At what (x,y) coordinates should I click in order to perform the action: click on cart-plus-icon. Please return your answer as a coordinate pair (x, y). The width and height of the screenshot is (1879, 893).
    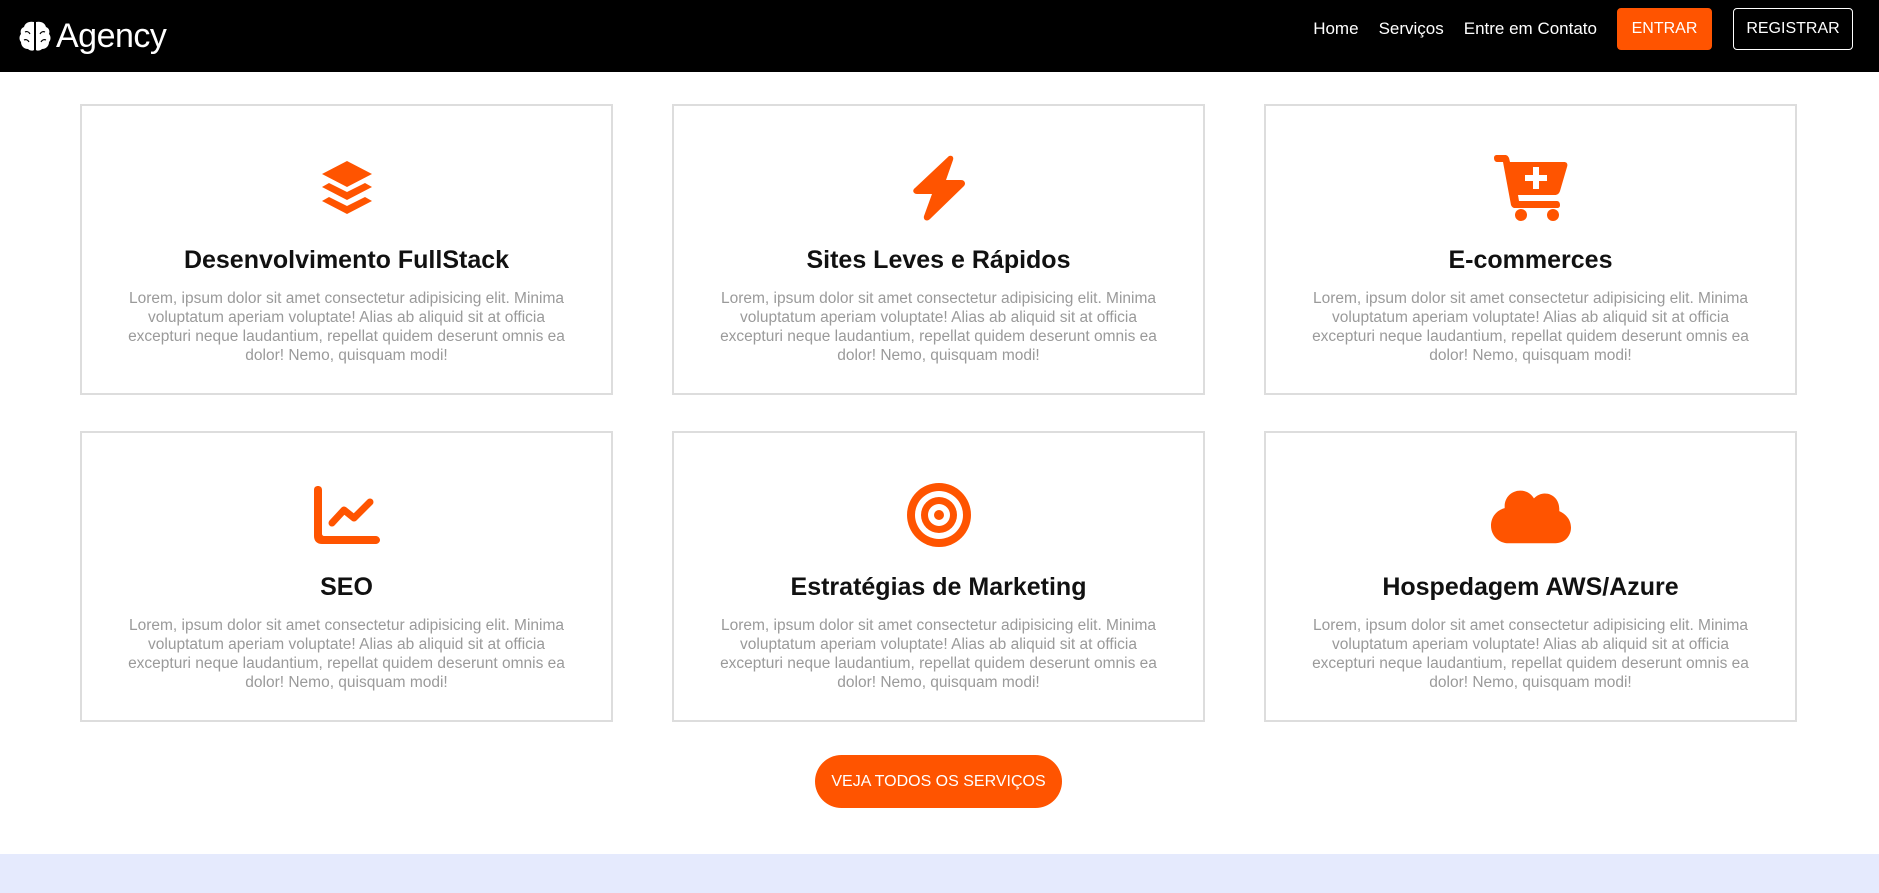
    Looking at the image, I should click on (1531, 188).